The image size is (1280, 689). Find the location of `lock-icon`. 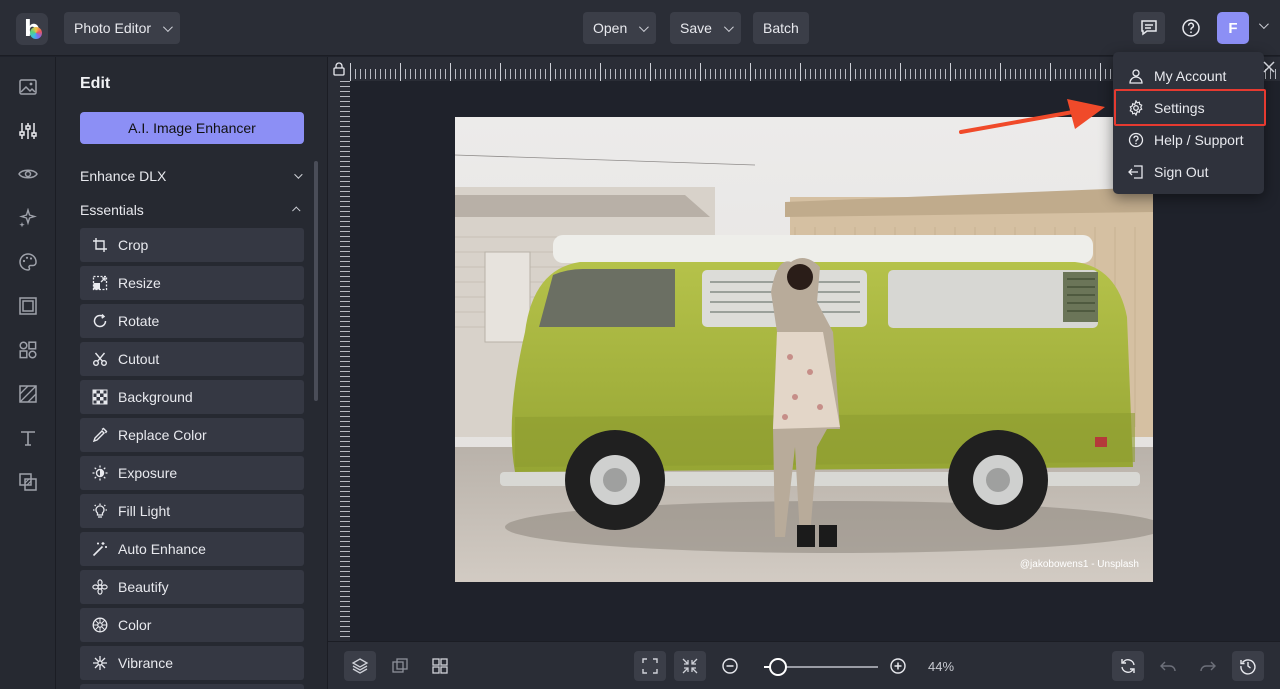

lock-icon is located at coordinates (339, 69).